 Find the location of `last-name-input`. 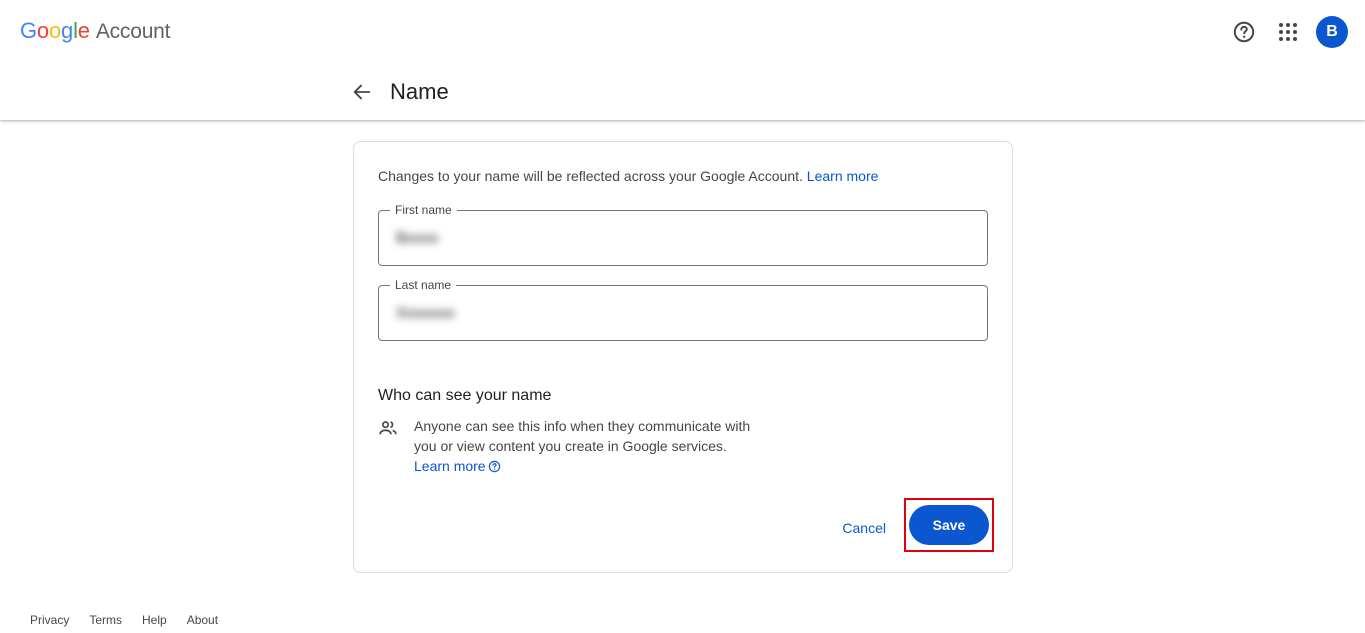

last-name-input is located at coordinates (684, 314).